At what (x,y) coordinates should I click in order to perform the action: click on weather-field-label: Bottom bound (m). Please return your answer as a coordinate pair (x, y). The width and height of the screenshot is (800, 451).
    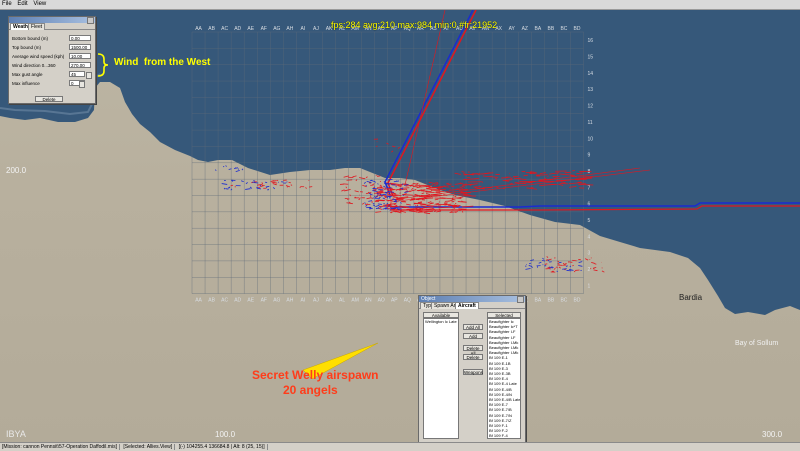
    Looking at the image, I should click on (30, 38).